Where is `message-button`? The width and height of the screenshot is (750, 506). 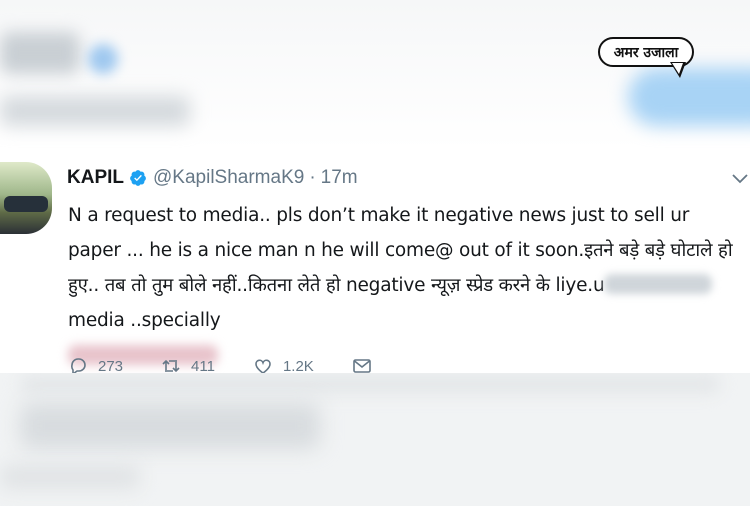 message-button is located at coordinates (367, 365).